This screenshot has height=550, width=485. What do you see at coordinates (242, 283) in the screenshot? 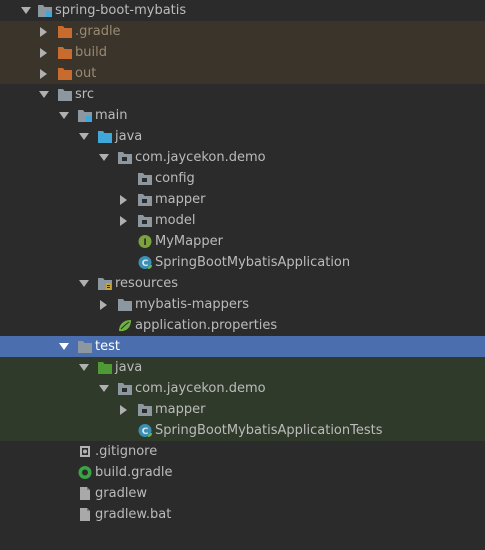
I see `tree-row-resources-folder: resources` at bounding box center [242, 283].